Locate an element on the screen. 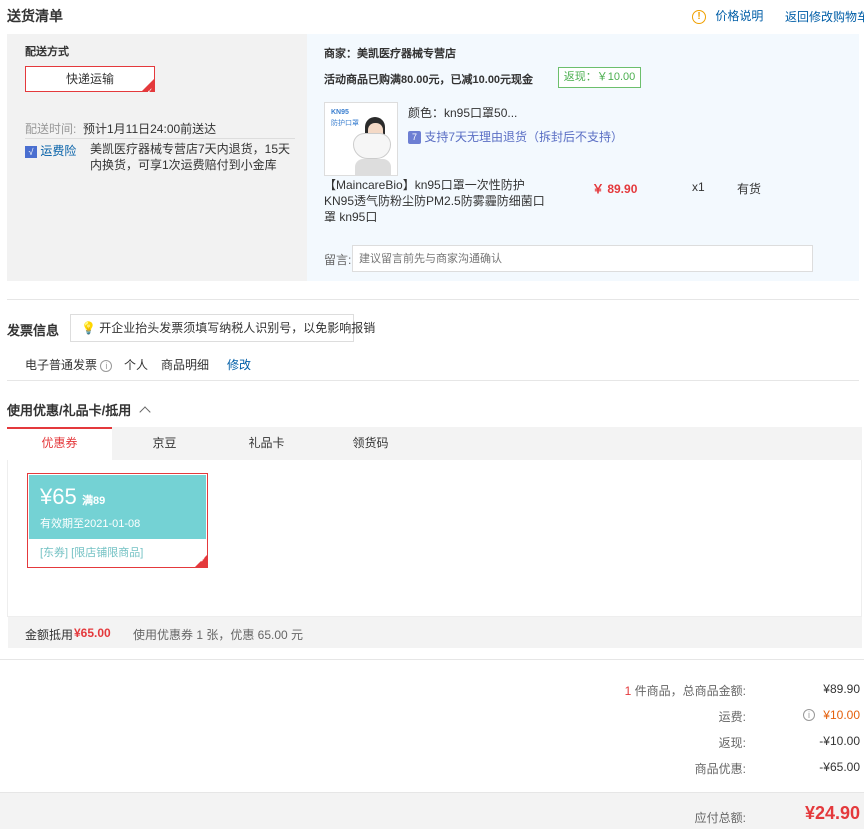  invoice-person: 个人 is located at coordinates (136, 365).